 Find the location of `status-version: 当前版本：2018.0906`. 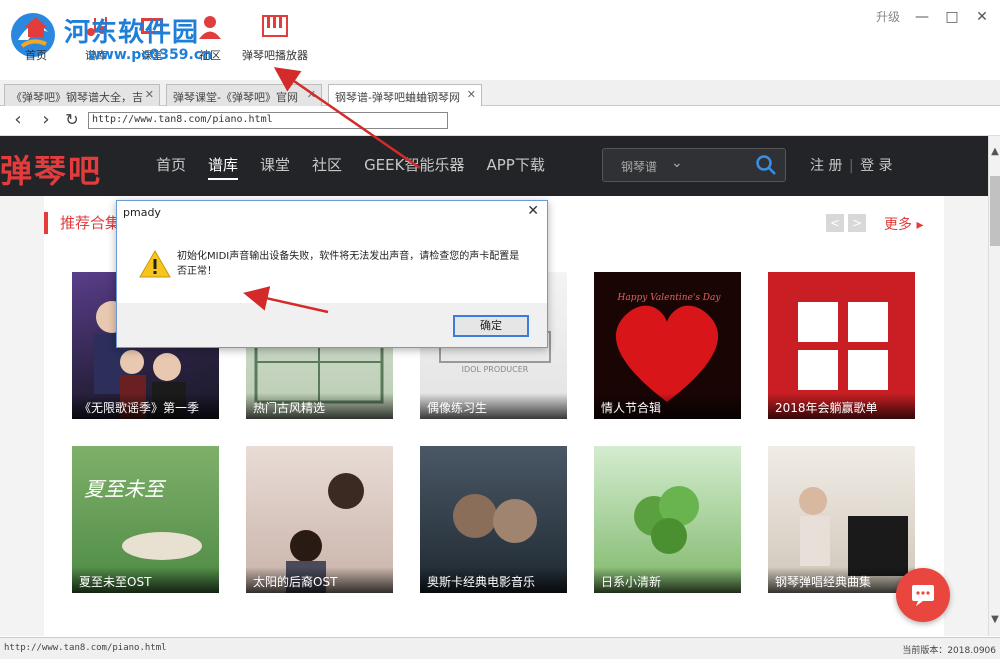

status-version: 当前版本：2018.0906 is located at coordinates (949, 651).